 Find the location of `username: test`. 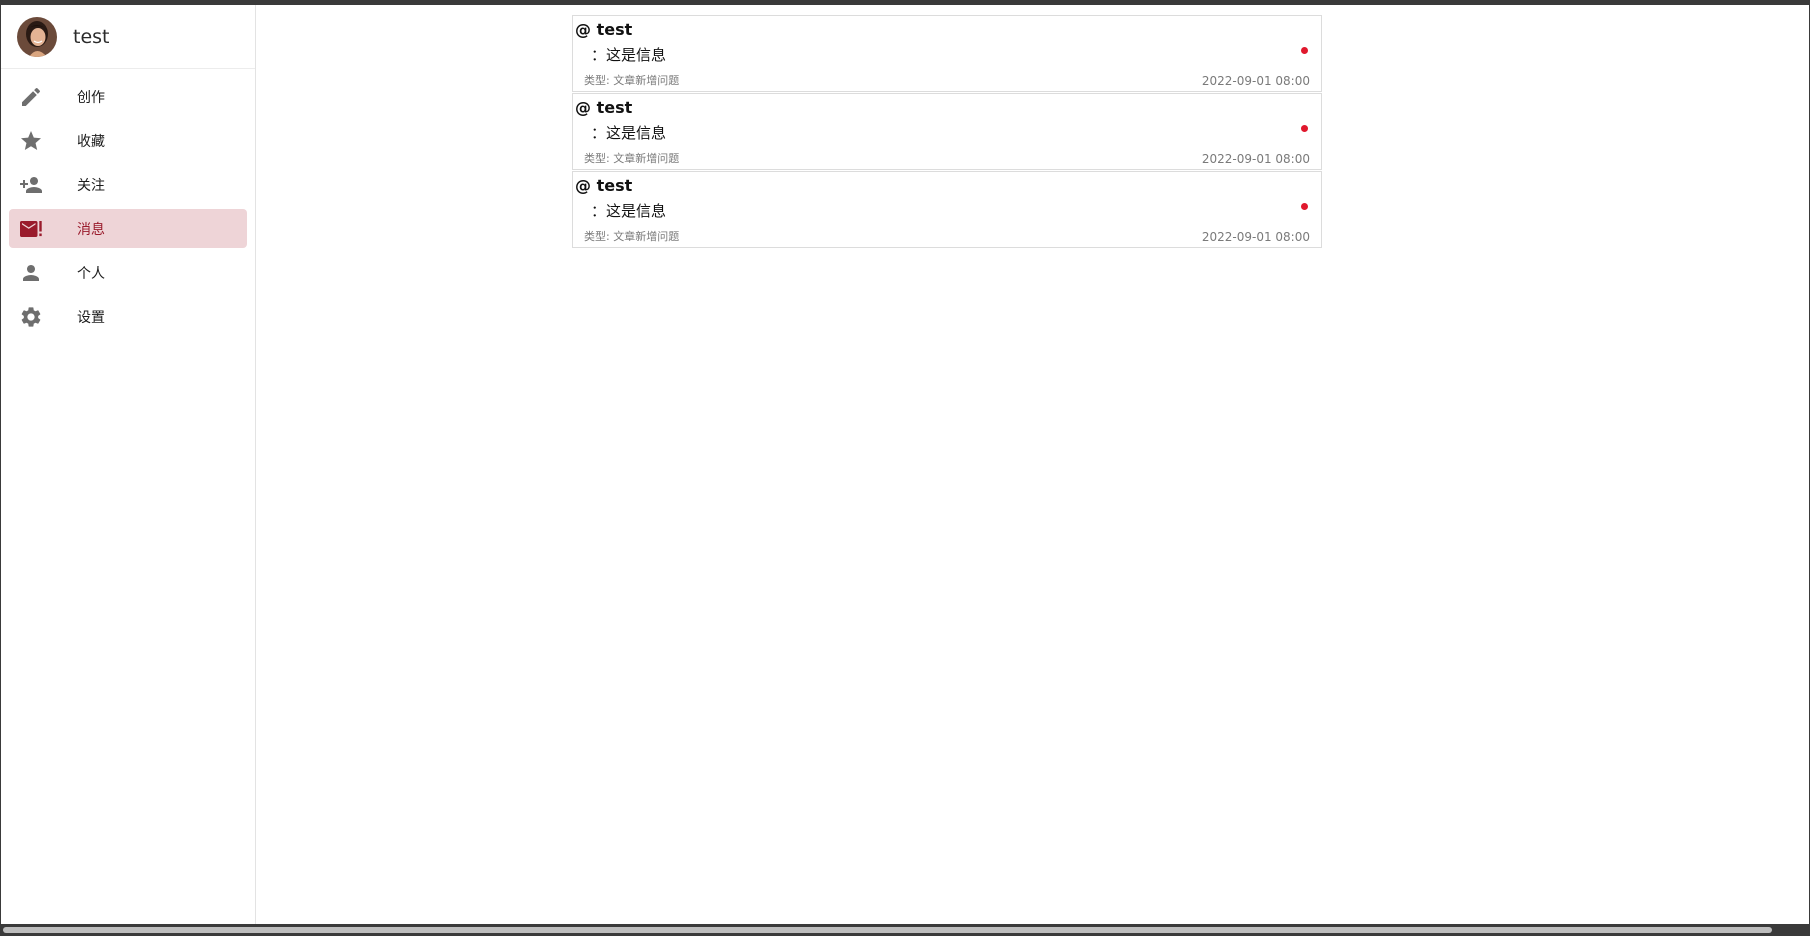

username: test is located at coordinates (91, 36).